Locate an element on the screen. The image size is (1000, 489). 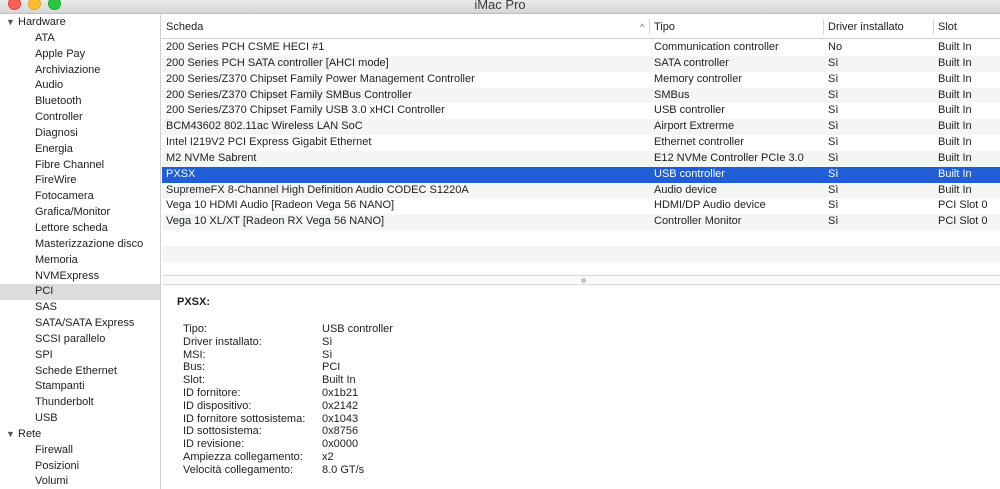
sidebar-item-lettore-scheda: Lettore scheda is located at coordinates (80, 229).